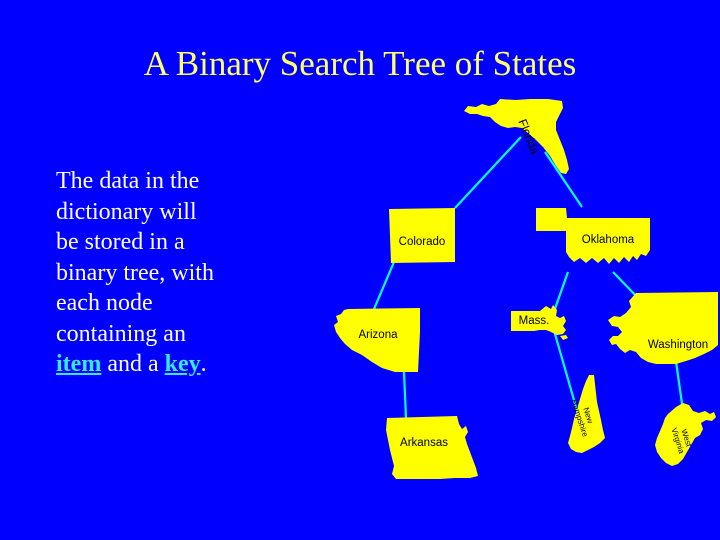 This screenshot has height=540, width=720. I want to click on tree-node-new-hampshire: NewHampshire, so click(586, 414).